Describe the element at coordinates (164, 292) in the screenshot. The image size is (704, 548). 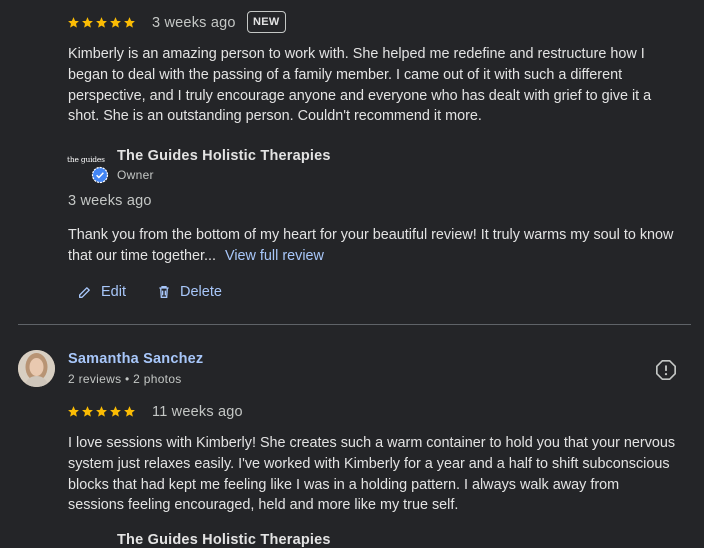
I see `trash-icon` at that location.